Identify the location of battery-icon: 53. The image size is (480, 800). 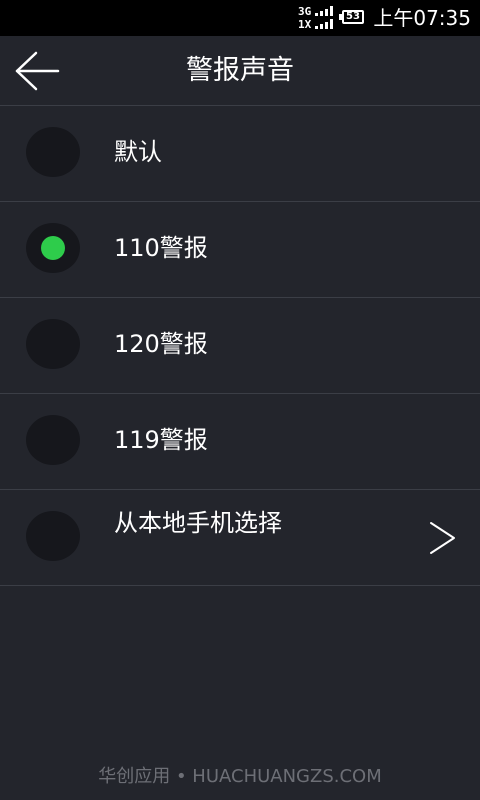
(351, 17).